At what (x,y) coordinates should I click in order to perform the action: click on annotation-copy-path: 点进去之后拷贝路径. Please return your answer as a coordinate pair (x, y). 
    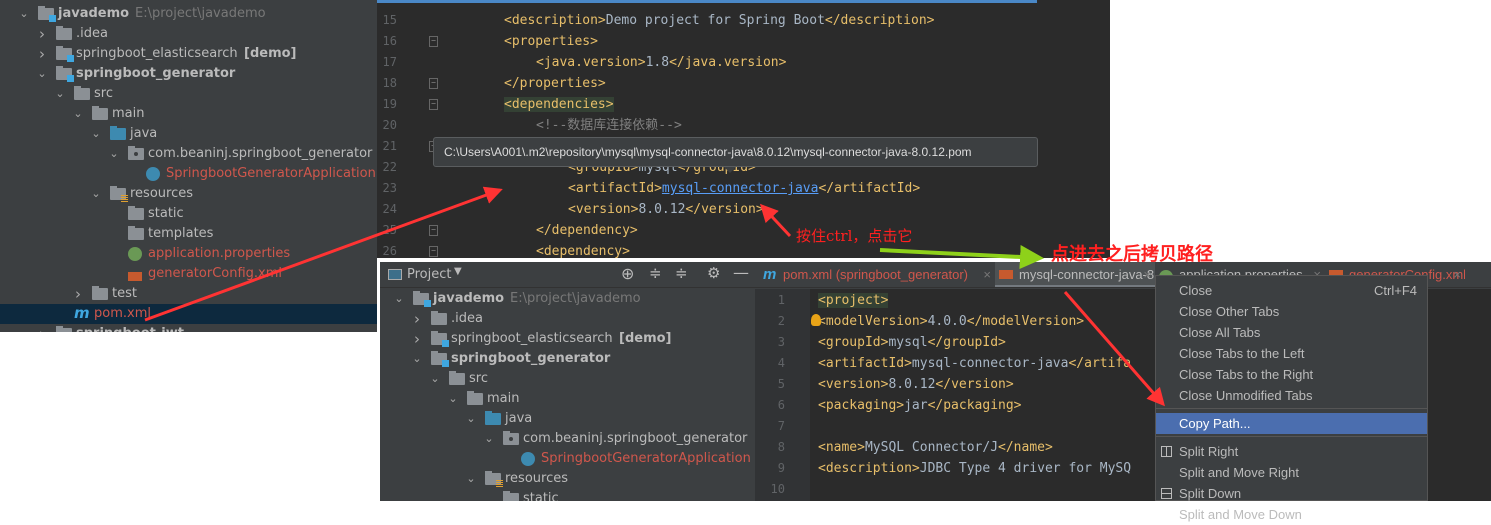
    Looking at the image, I should click on (1132, 254).